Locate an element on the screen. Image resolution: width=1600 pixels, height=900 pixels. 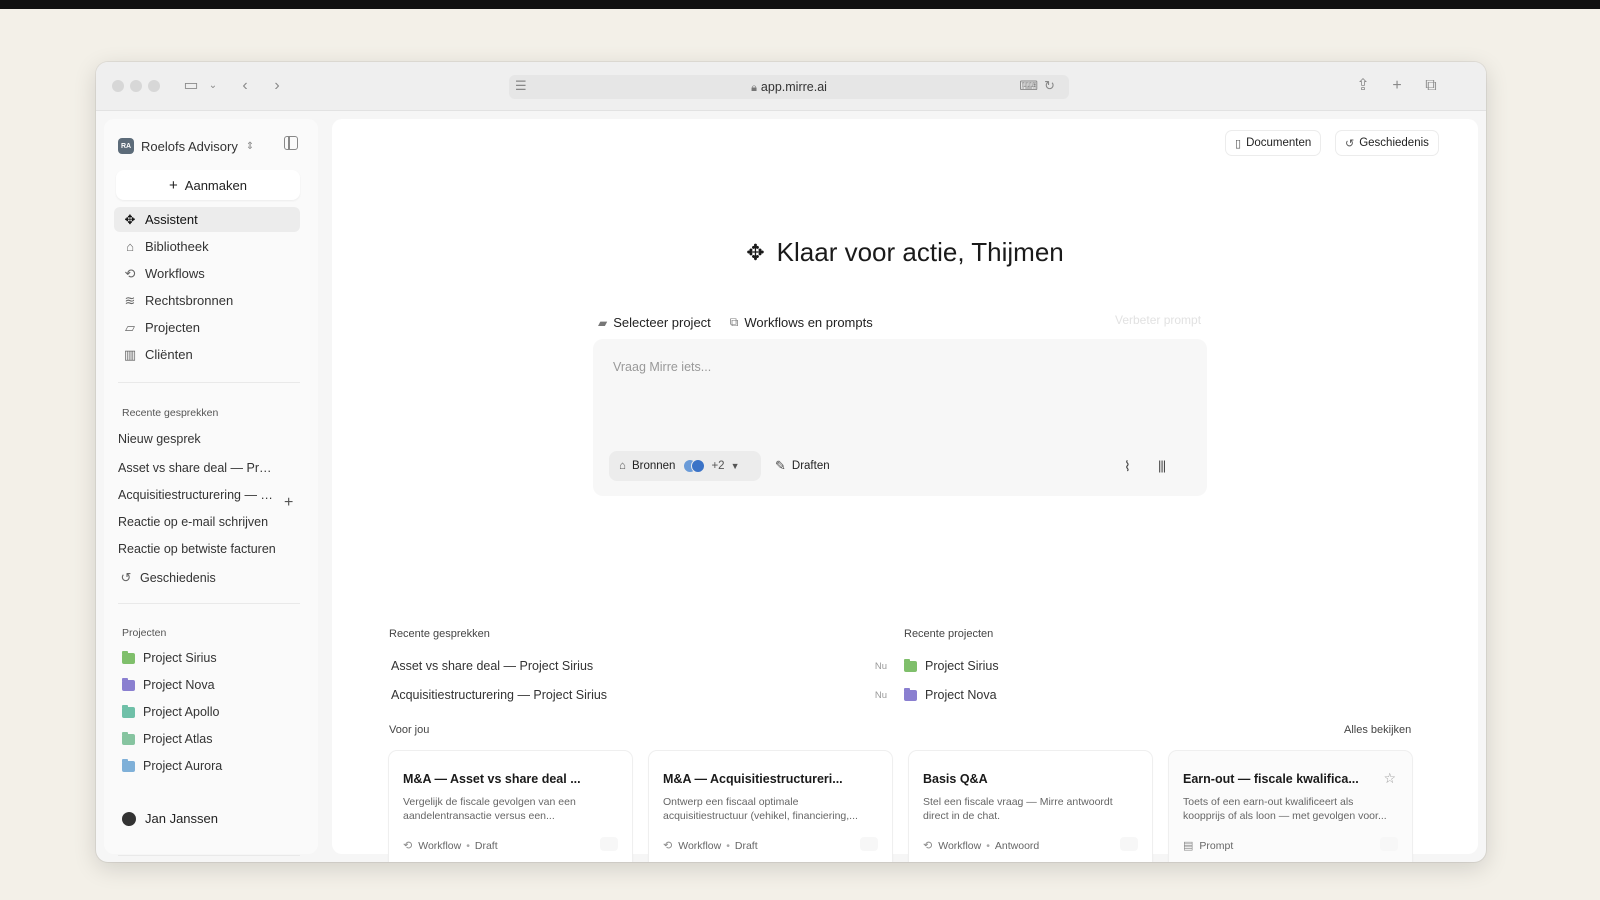
sidebar-item-bibliotheek: ⌂ Bibliotheek is located at coordinates (207, 246).